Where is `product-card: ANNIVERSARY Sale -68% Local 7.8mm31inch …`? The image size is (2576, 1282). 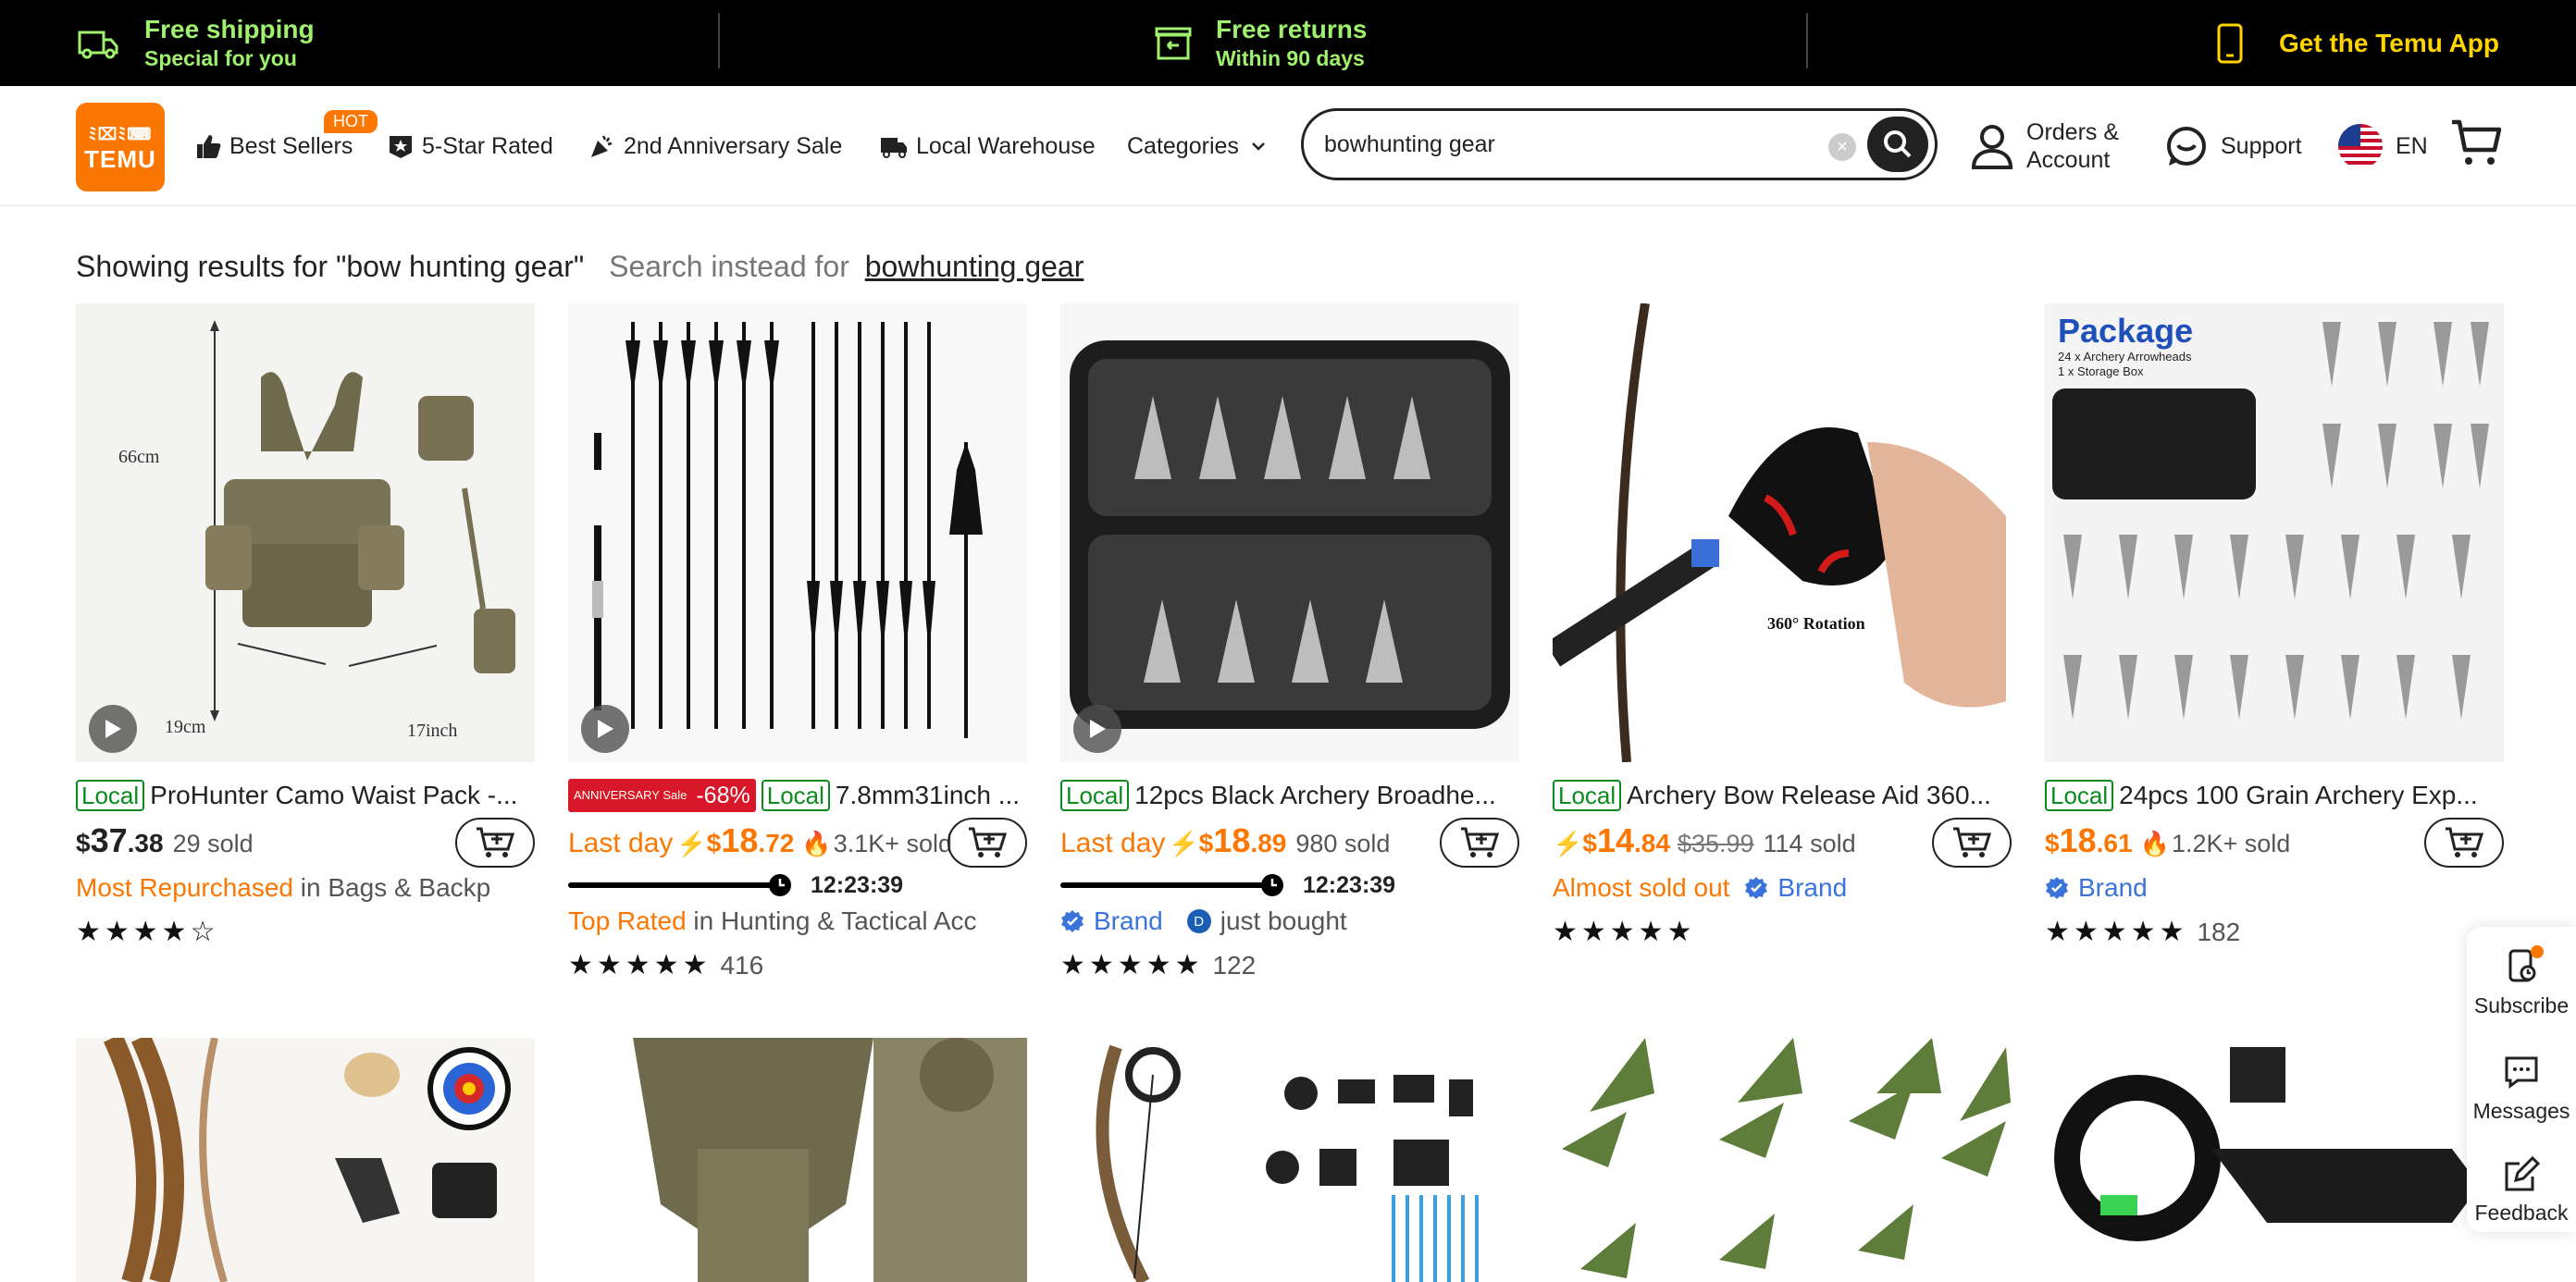 product-card: ANNIVERSARY Sale -68% Local 7.8mm31inch … is located at coordinates (797, 641).